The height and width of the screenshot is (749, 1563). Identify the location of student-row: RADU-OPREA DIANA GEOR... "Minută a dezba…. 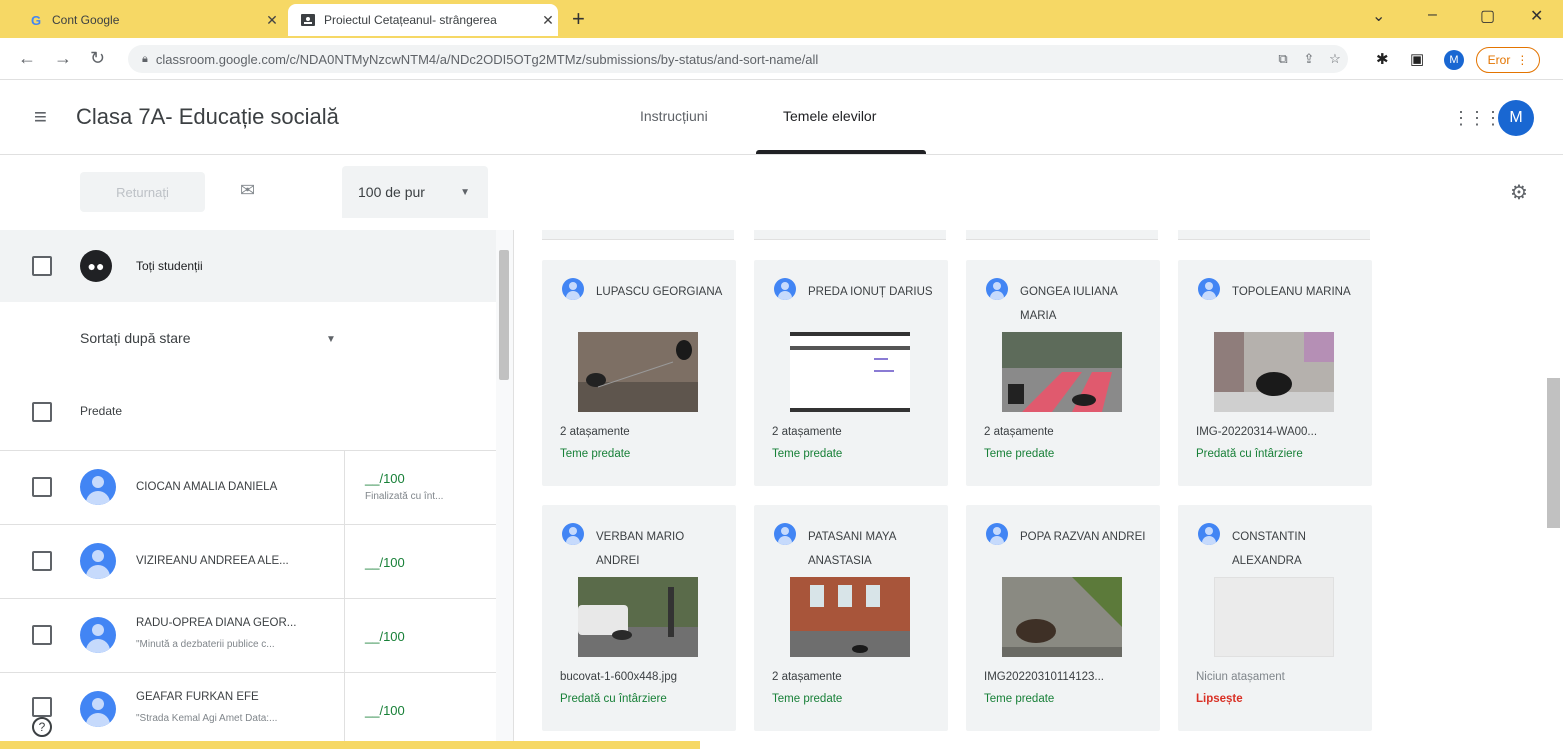
(248, 635).